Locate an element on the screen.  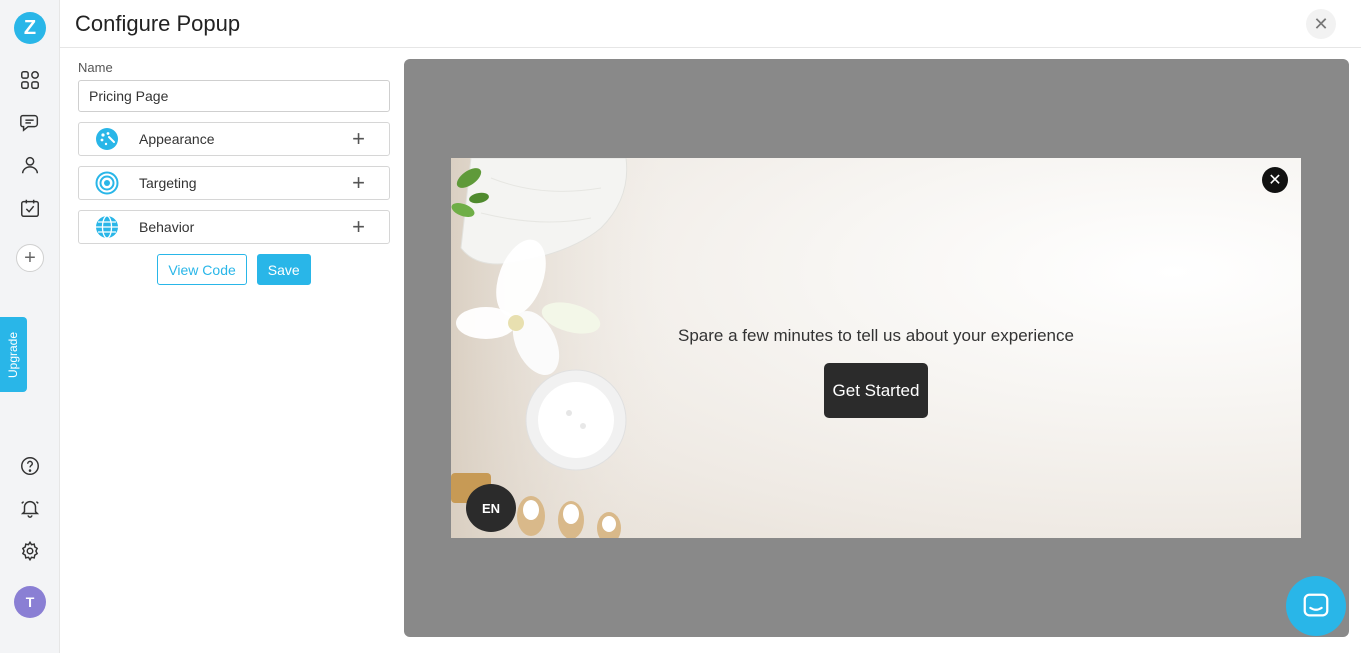
left-rail: Z + Upgrade T is located at coordinates (30, 326).